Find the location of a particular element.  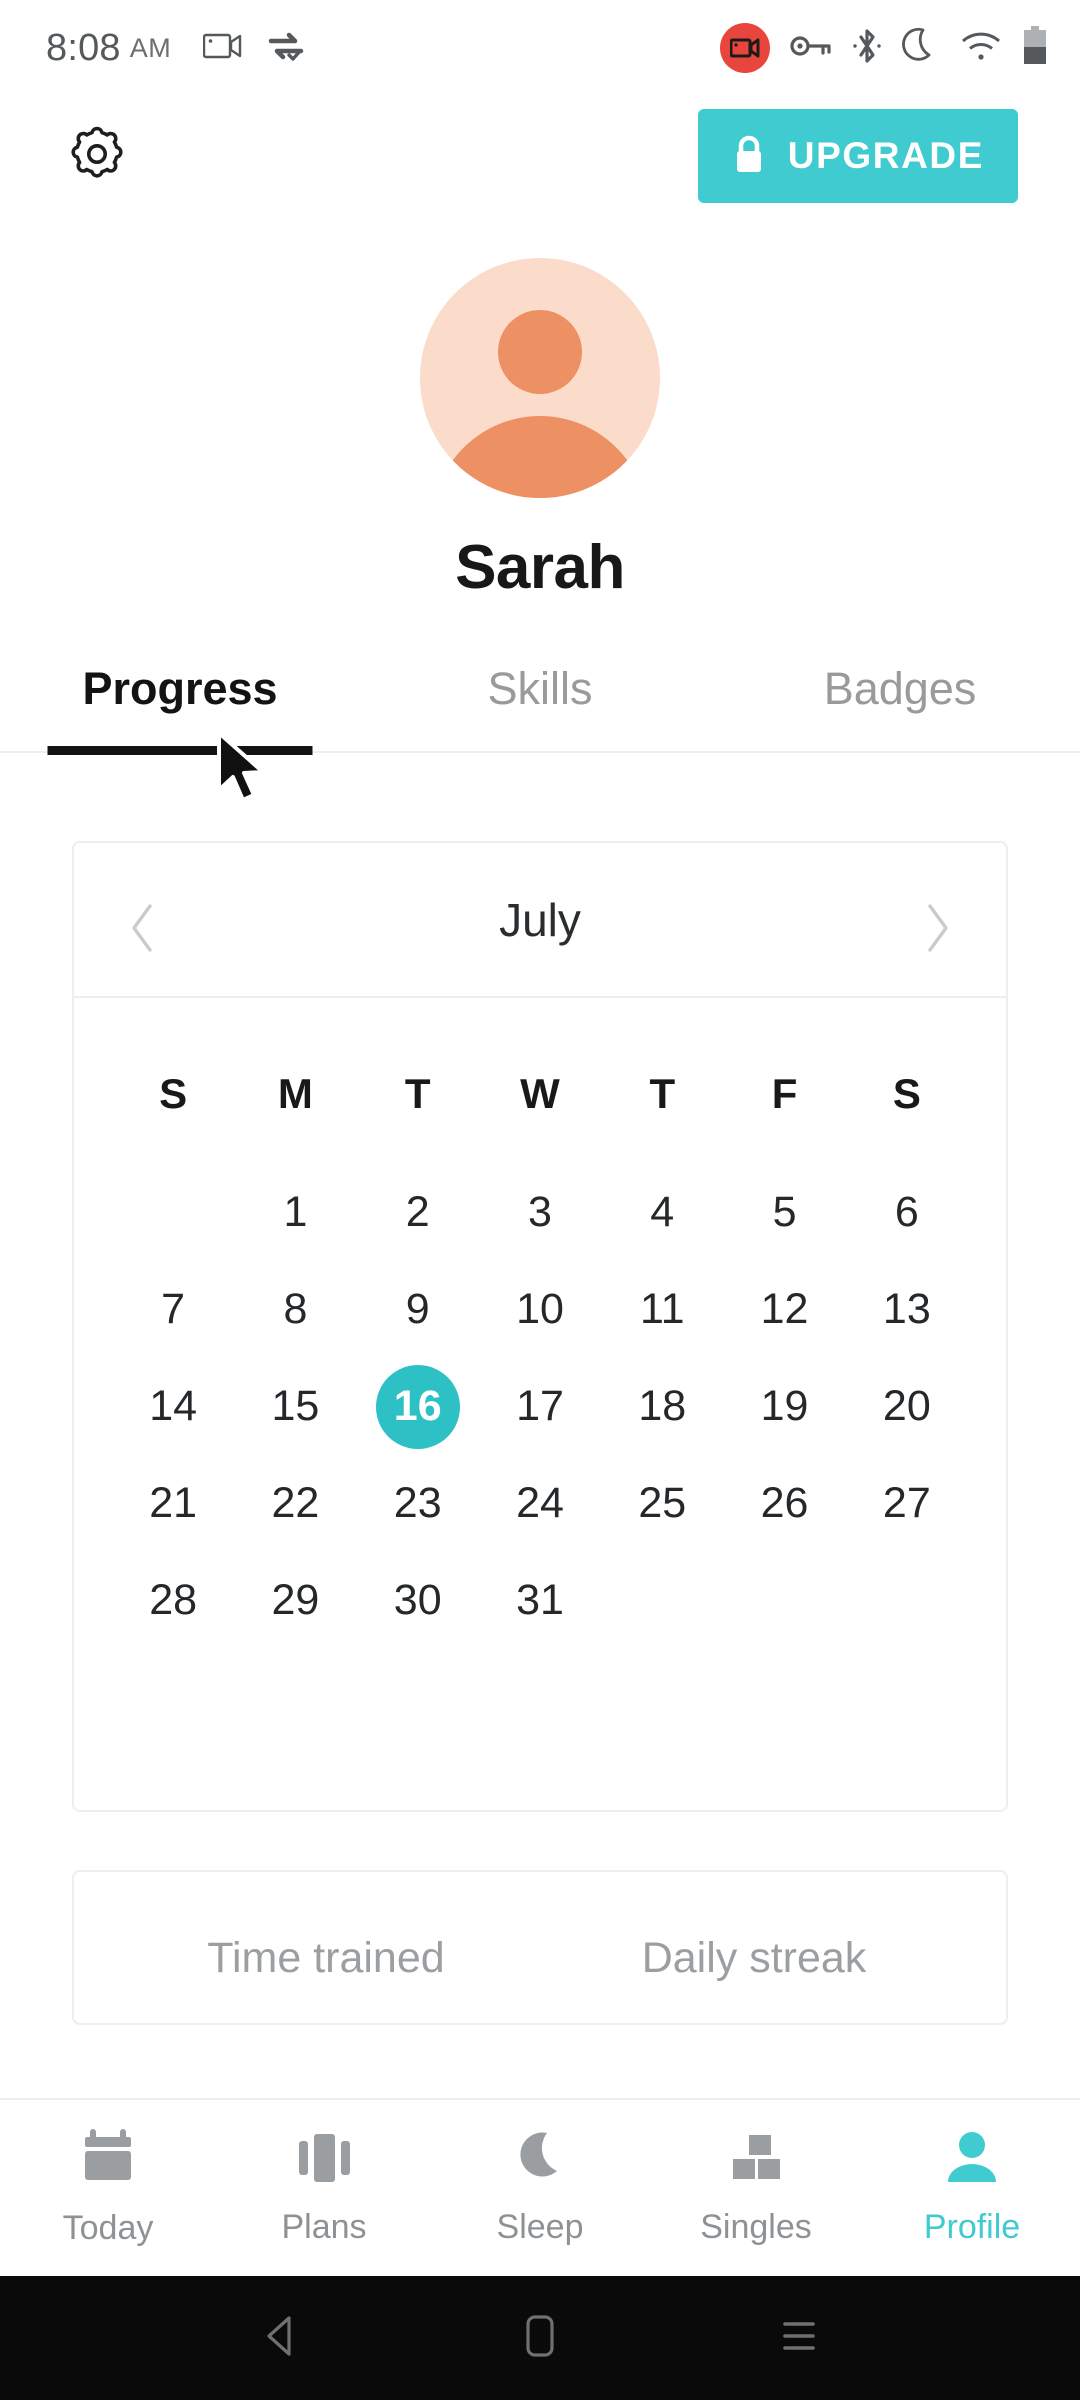

moon-icon is located at coordinates (540, 2160).